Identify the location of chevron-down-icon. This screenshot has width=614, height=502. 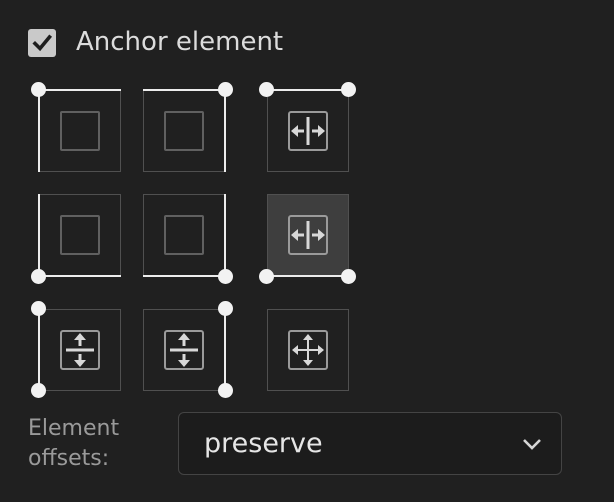
(532, 444).